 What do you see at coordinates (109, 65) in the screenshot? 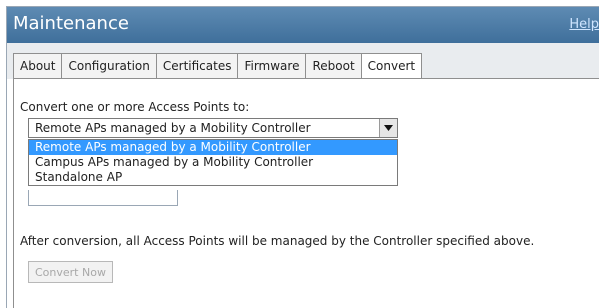
I see `tab-configuration: Configuration` at bounding box center [109, 65].